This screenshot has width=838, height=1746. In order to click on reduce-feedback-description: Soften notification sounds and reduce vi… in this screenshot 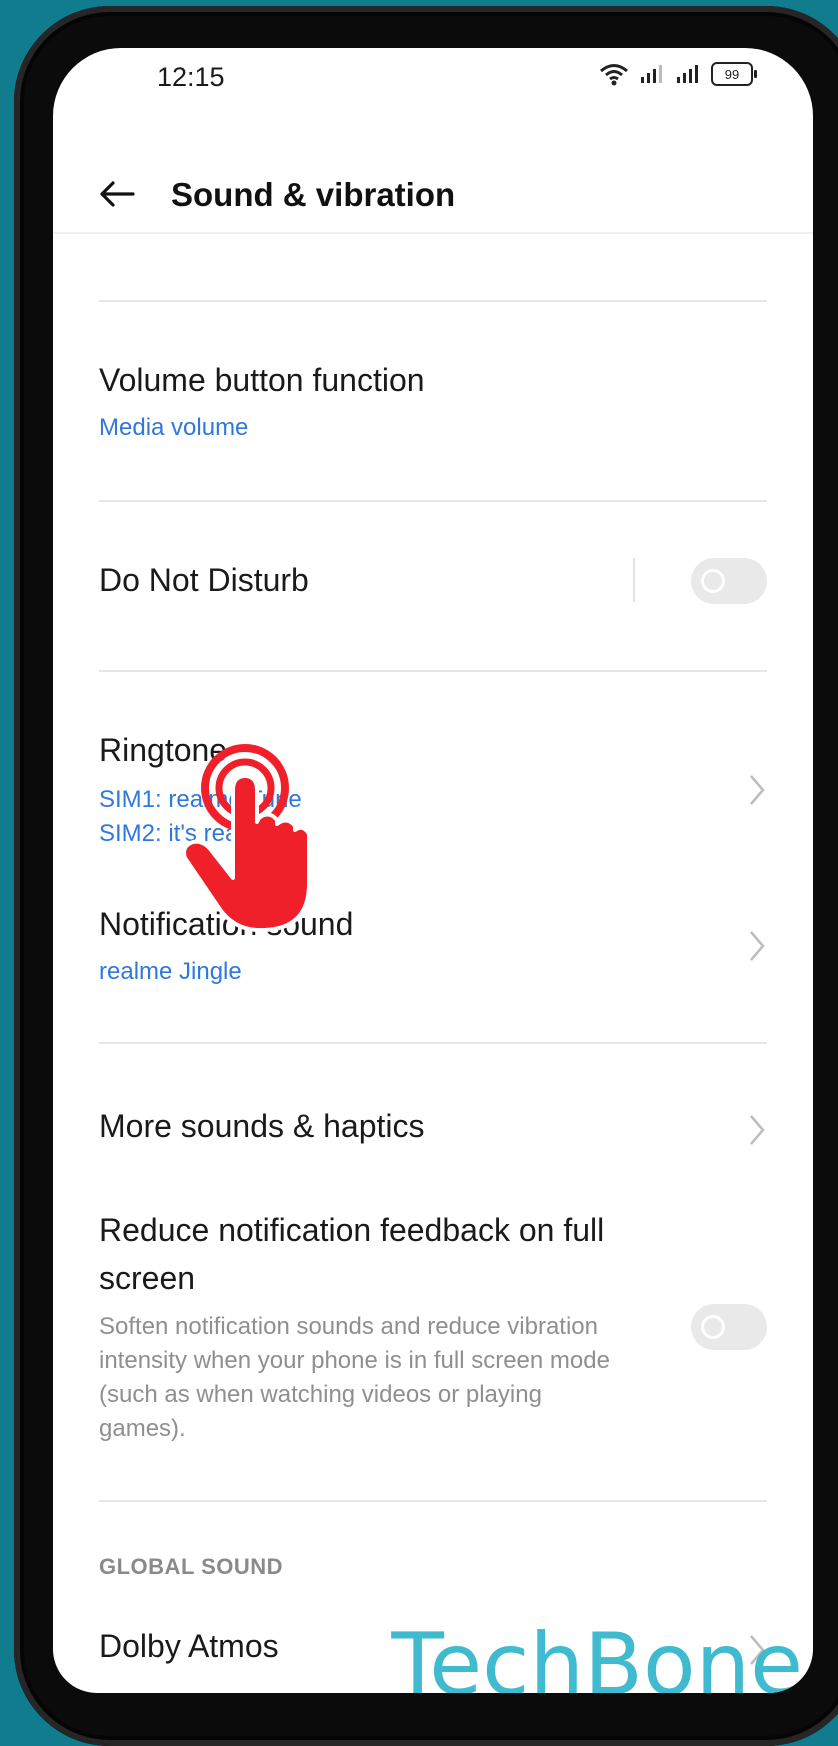, I will do `click(354, 1377)`.